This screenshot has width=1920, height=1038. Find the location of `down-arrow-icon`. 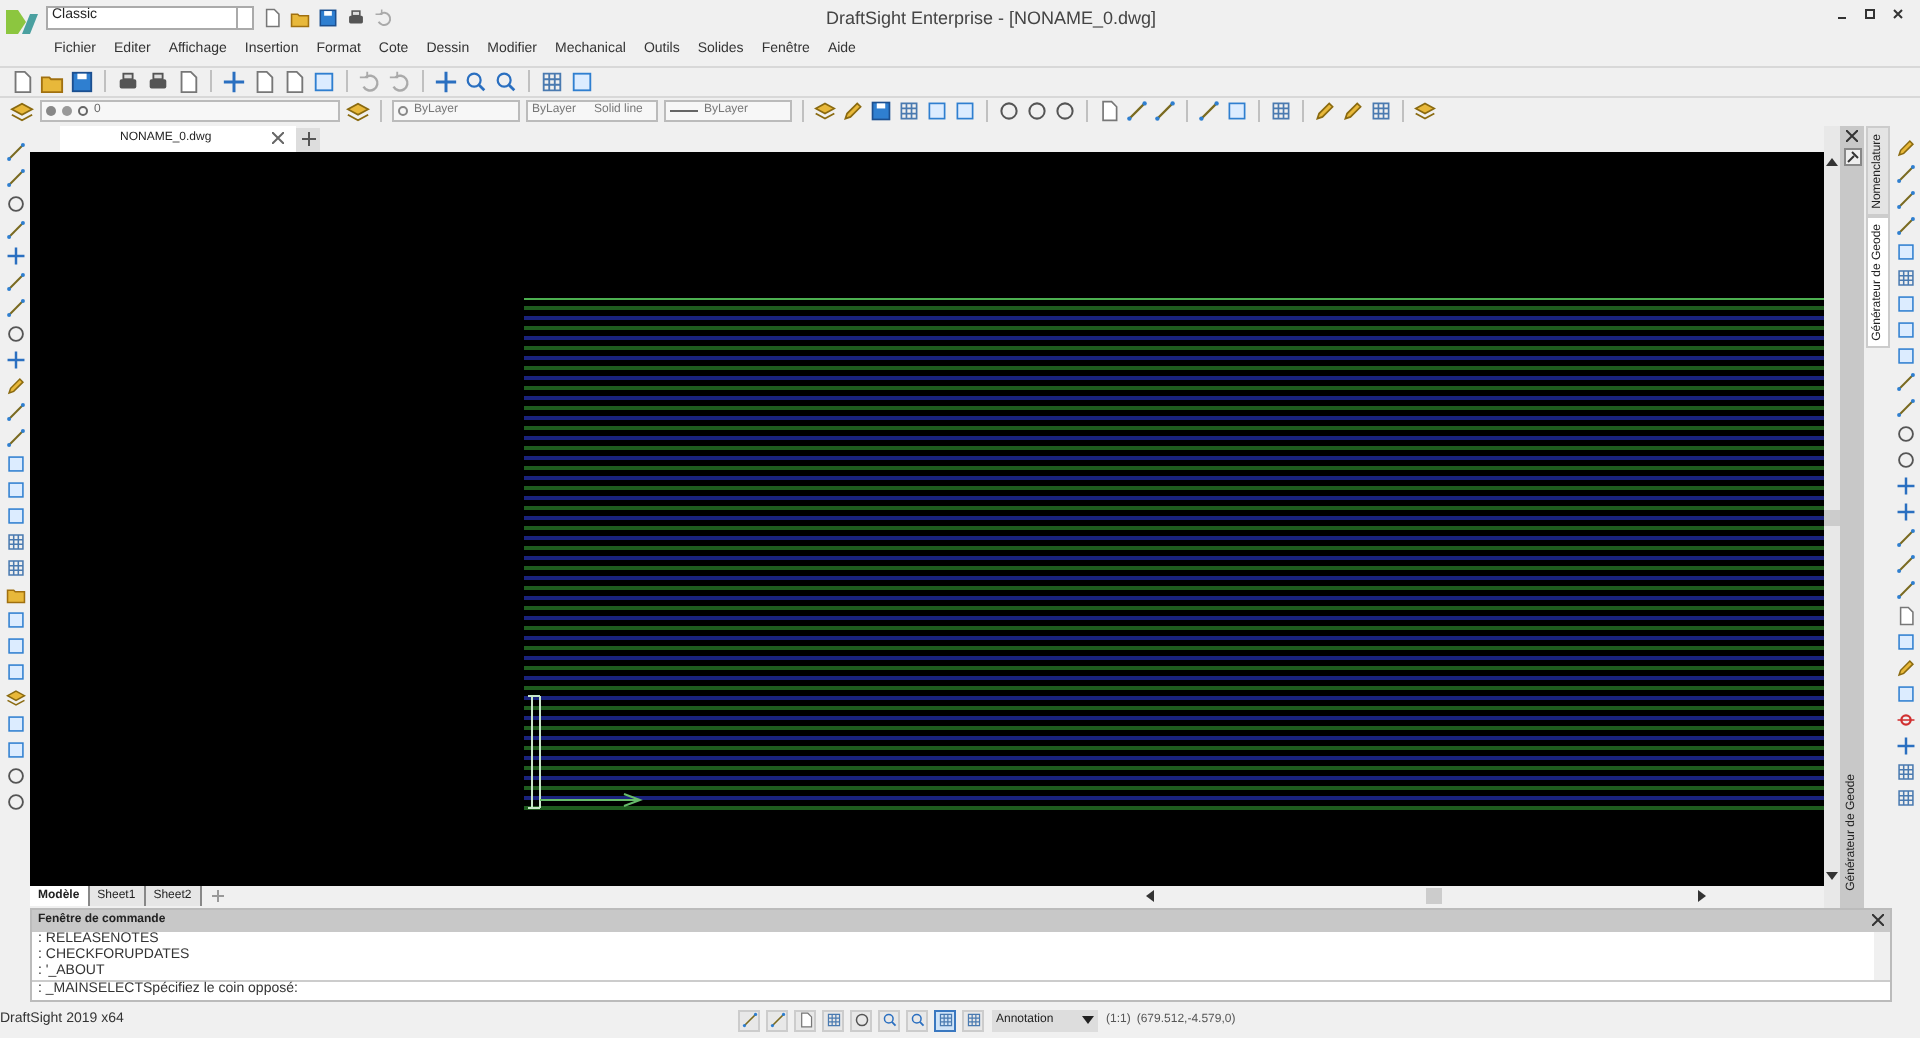

down-arrow-icon is located at coordinates (1832, 875).